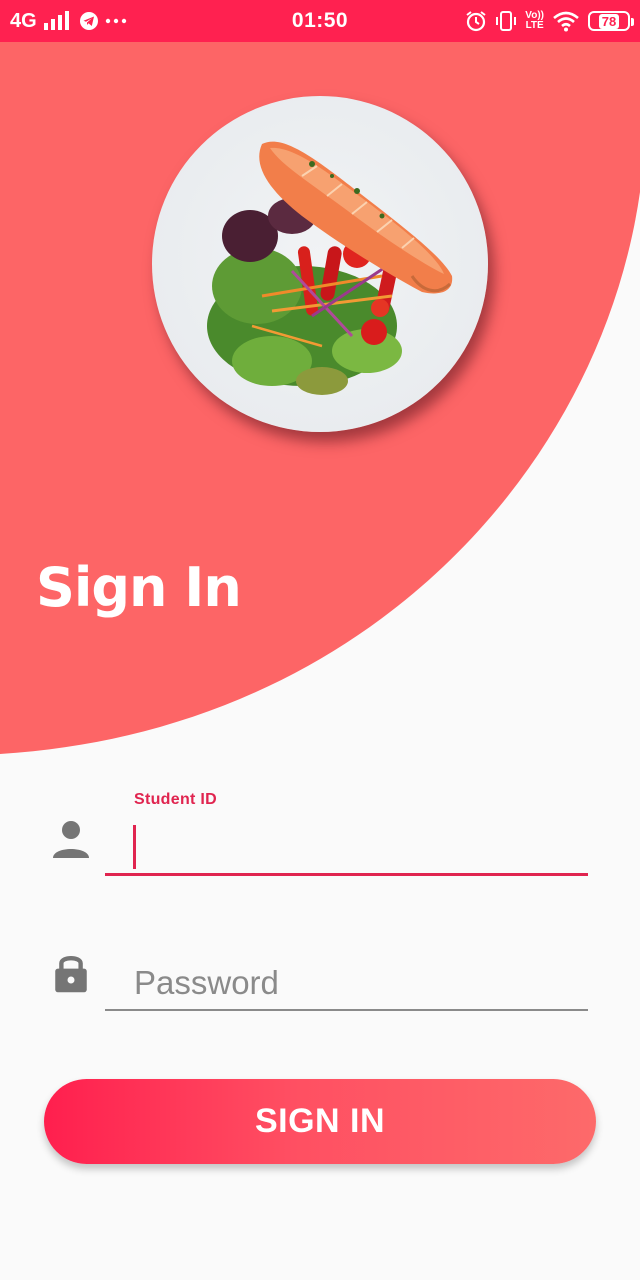 The image size is (640, 1280). Describe the element at coordinates (346, 1010) in the screenshot. I see `password-underline` at that location.